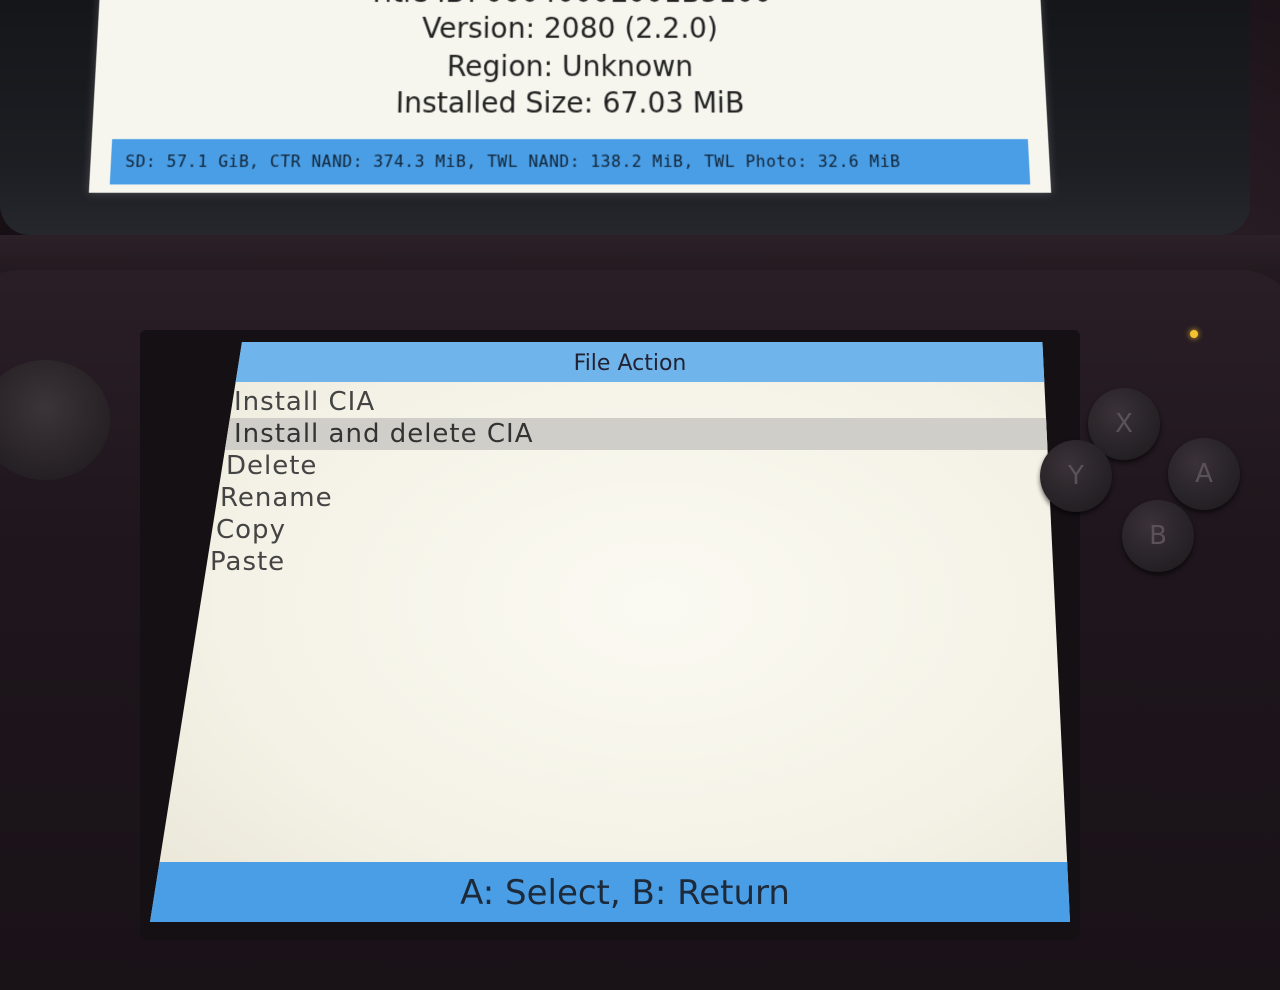  What do you see at coordinates (1194, 334) in the screenshot?
I see `power-led` at bounding box center [1194, 334].